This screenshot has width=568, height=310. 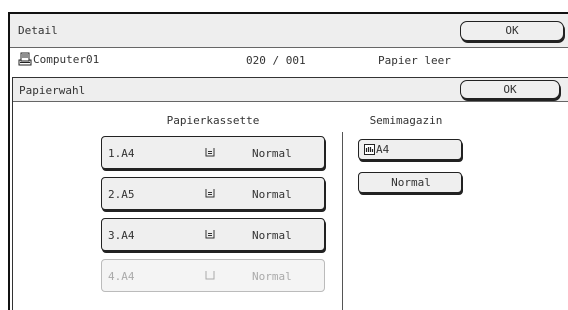 I want to click on tray-name: 2.A5, so click(x=121, y=194).